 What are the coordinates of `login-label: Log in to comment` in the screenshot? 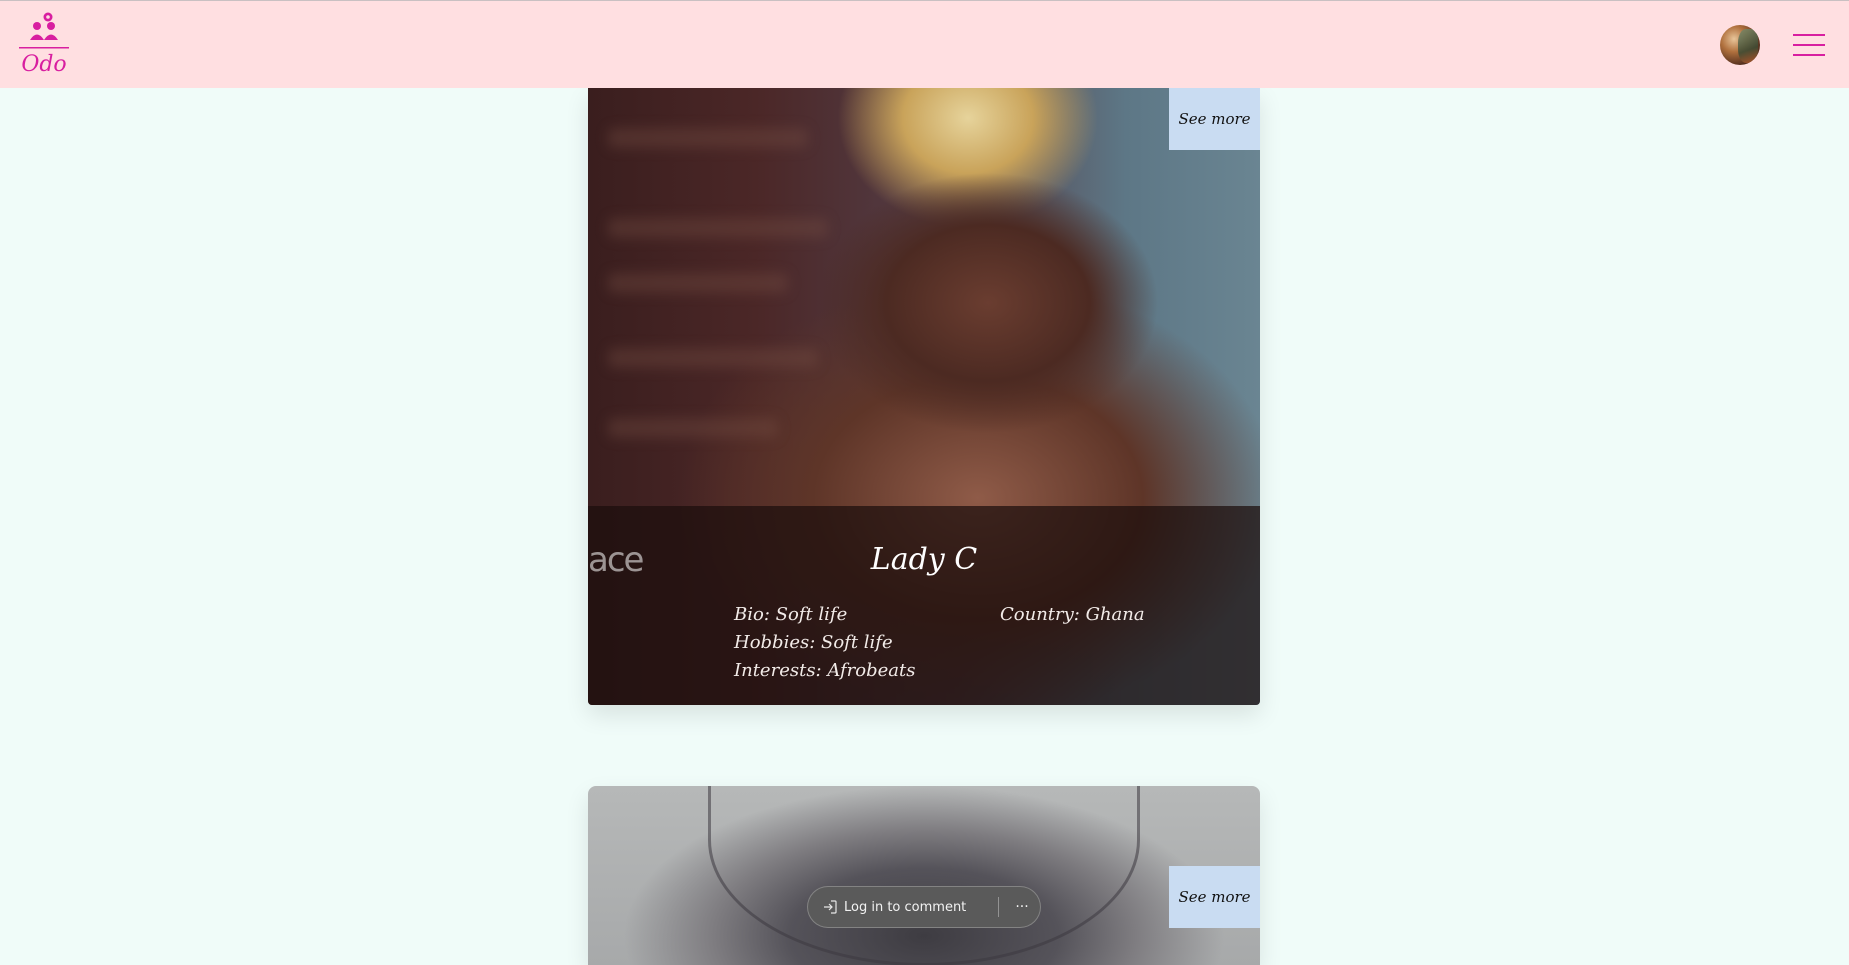 It's located at (905, 907).